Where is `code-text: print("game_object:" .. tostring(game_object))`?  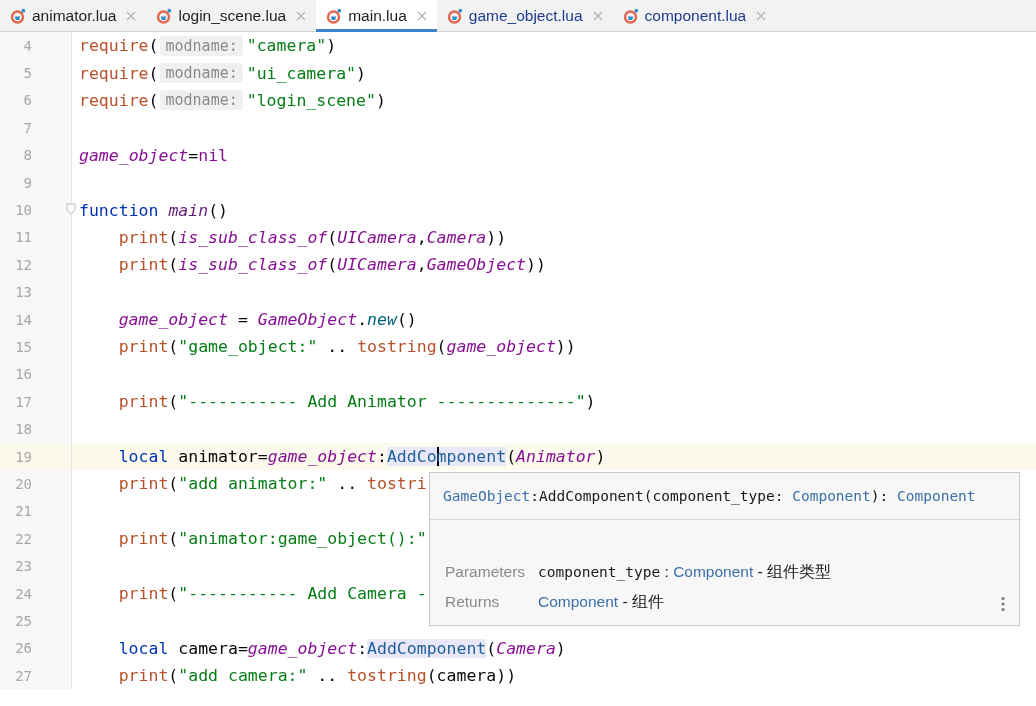 code-text: print("game_object:" .. tostring(game_object)) is located at coordinates (347, 347).